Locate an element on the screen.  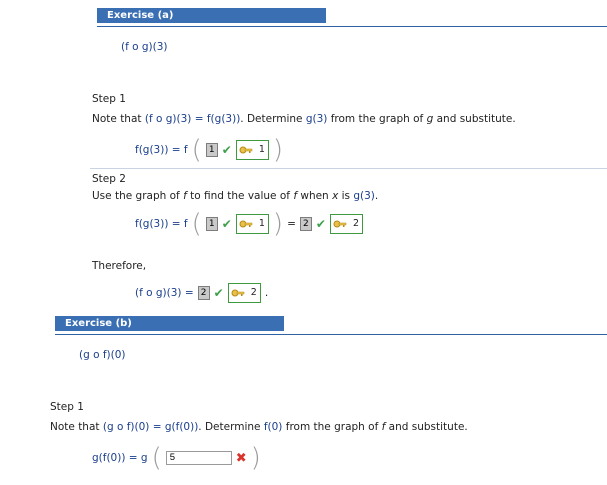
exercise-a-header: Exercise (a) is located at coordinates (352, 17).